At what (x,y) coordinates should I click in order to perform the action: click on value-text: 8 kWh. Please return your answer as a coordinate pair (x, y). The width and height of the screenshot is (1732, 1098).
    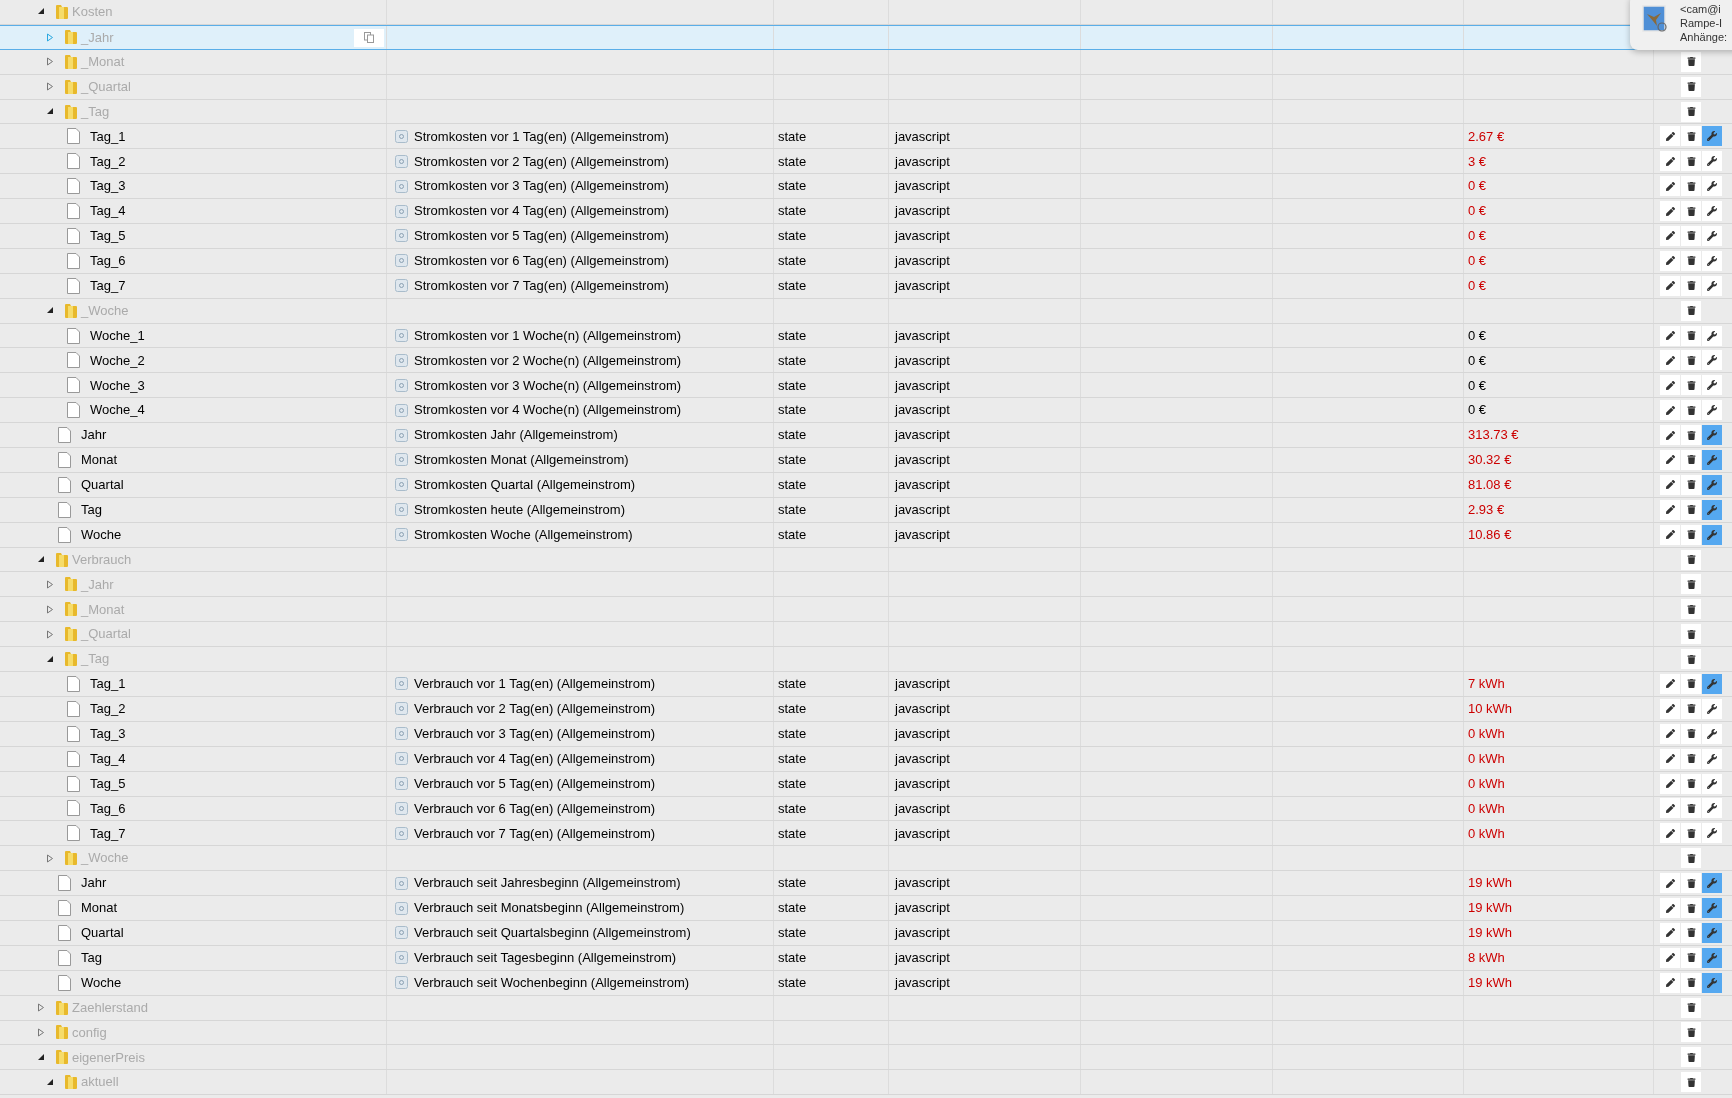
    Looking at the image, I should click on (1486, 958).